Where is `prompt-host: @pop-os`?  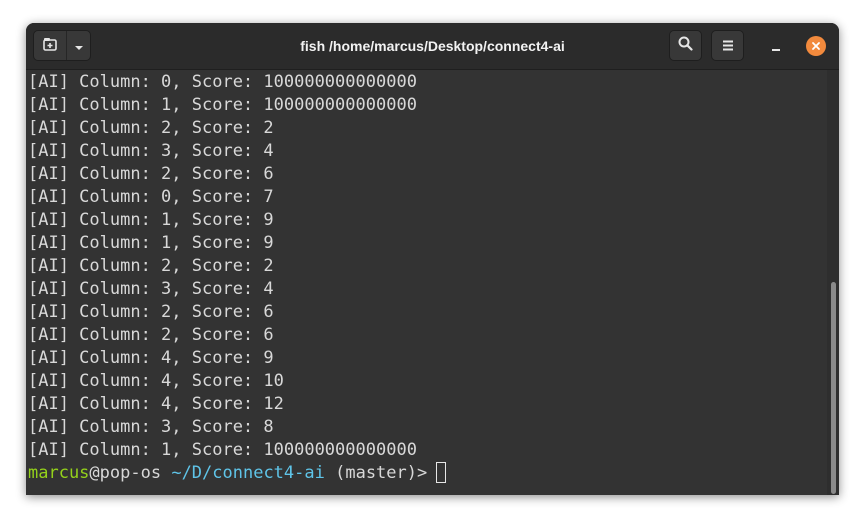
prompt-host: @pop-os is located at coordinates (125, 473).